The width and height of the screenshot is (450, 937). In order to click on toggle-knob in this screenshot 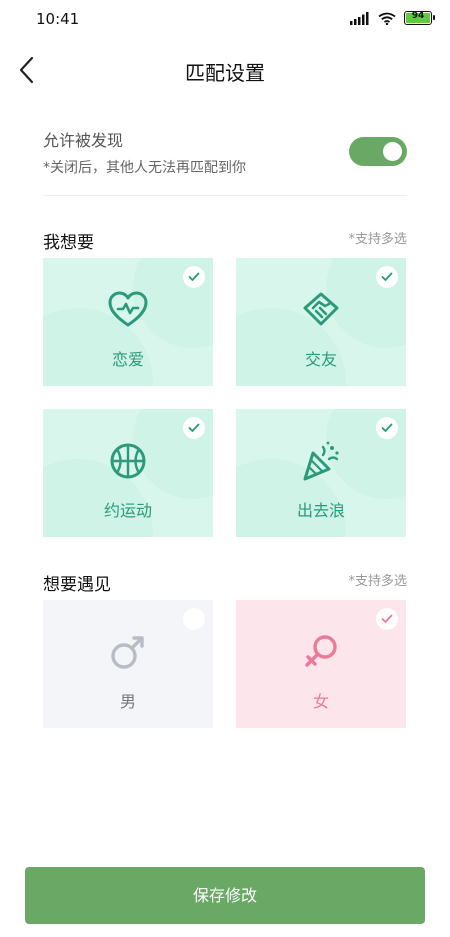, I will do `click(392, 151)`.